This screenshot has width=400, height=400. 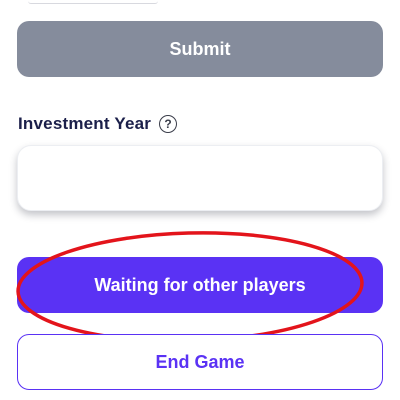 I want to click on investment-year-label-row: Investment Year ?, so click(x=98, y=124).